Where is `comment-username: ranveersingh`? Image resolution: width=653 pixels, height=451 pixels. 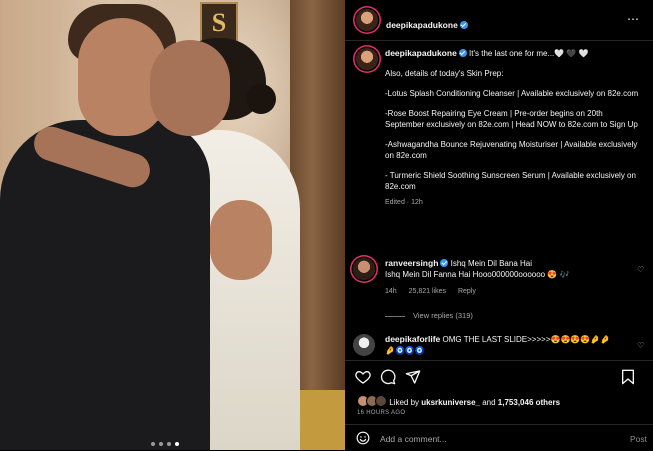
comment-username: ranveersingh is located at coordinates (411, 263).